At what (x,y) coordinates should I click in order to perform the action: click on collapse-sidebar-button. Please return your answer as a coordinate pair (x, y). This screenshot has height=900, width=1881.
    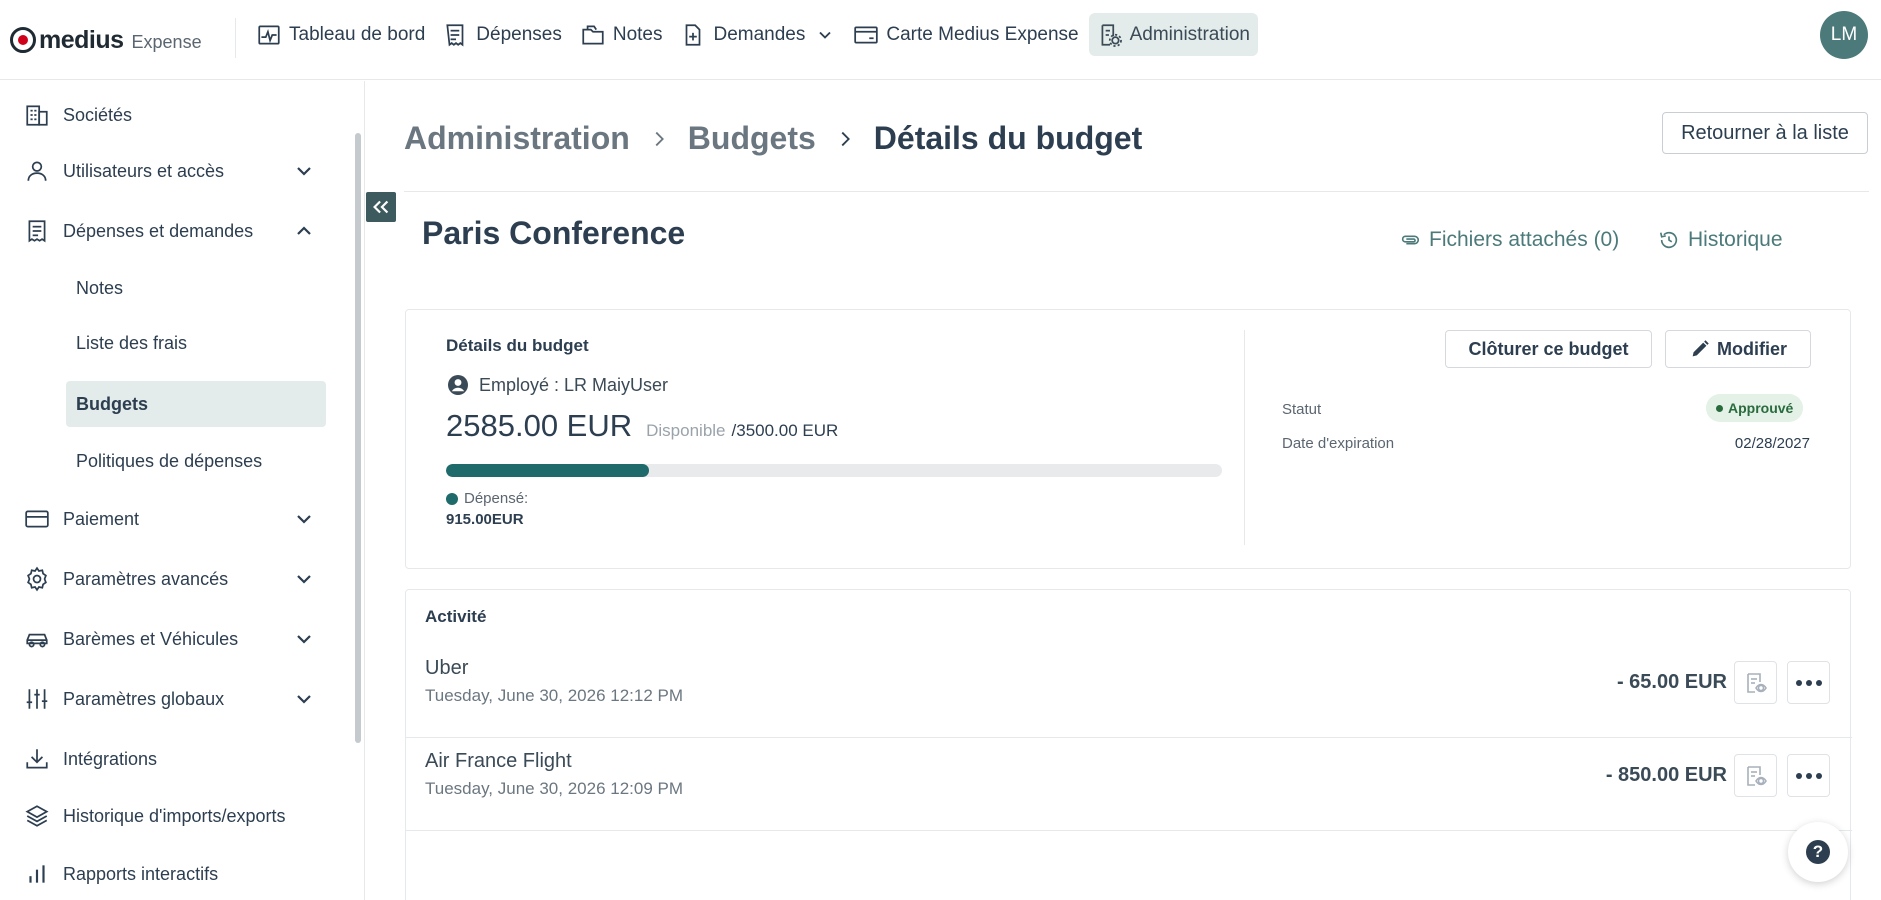
    Looking at the image, I should click on (381, 207).